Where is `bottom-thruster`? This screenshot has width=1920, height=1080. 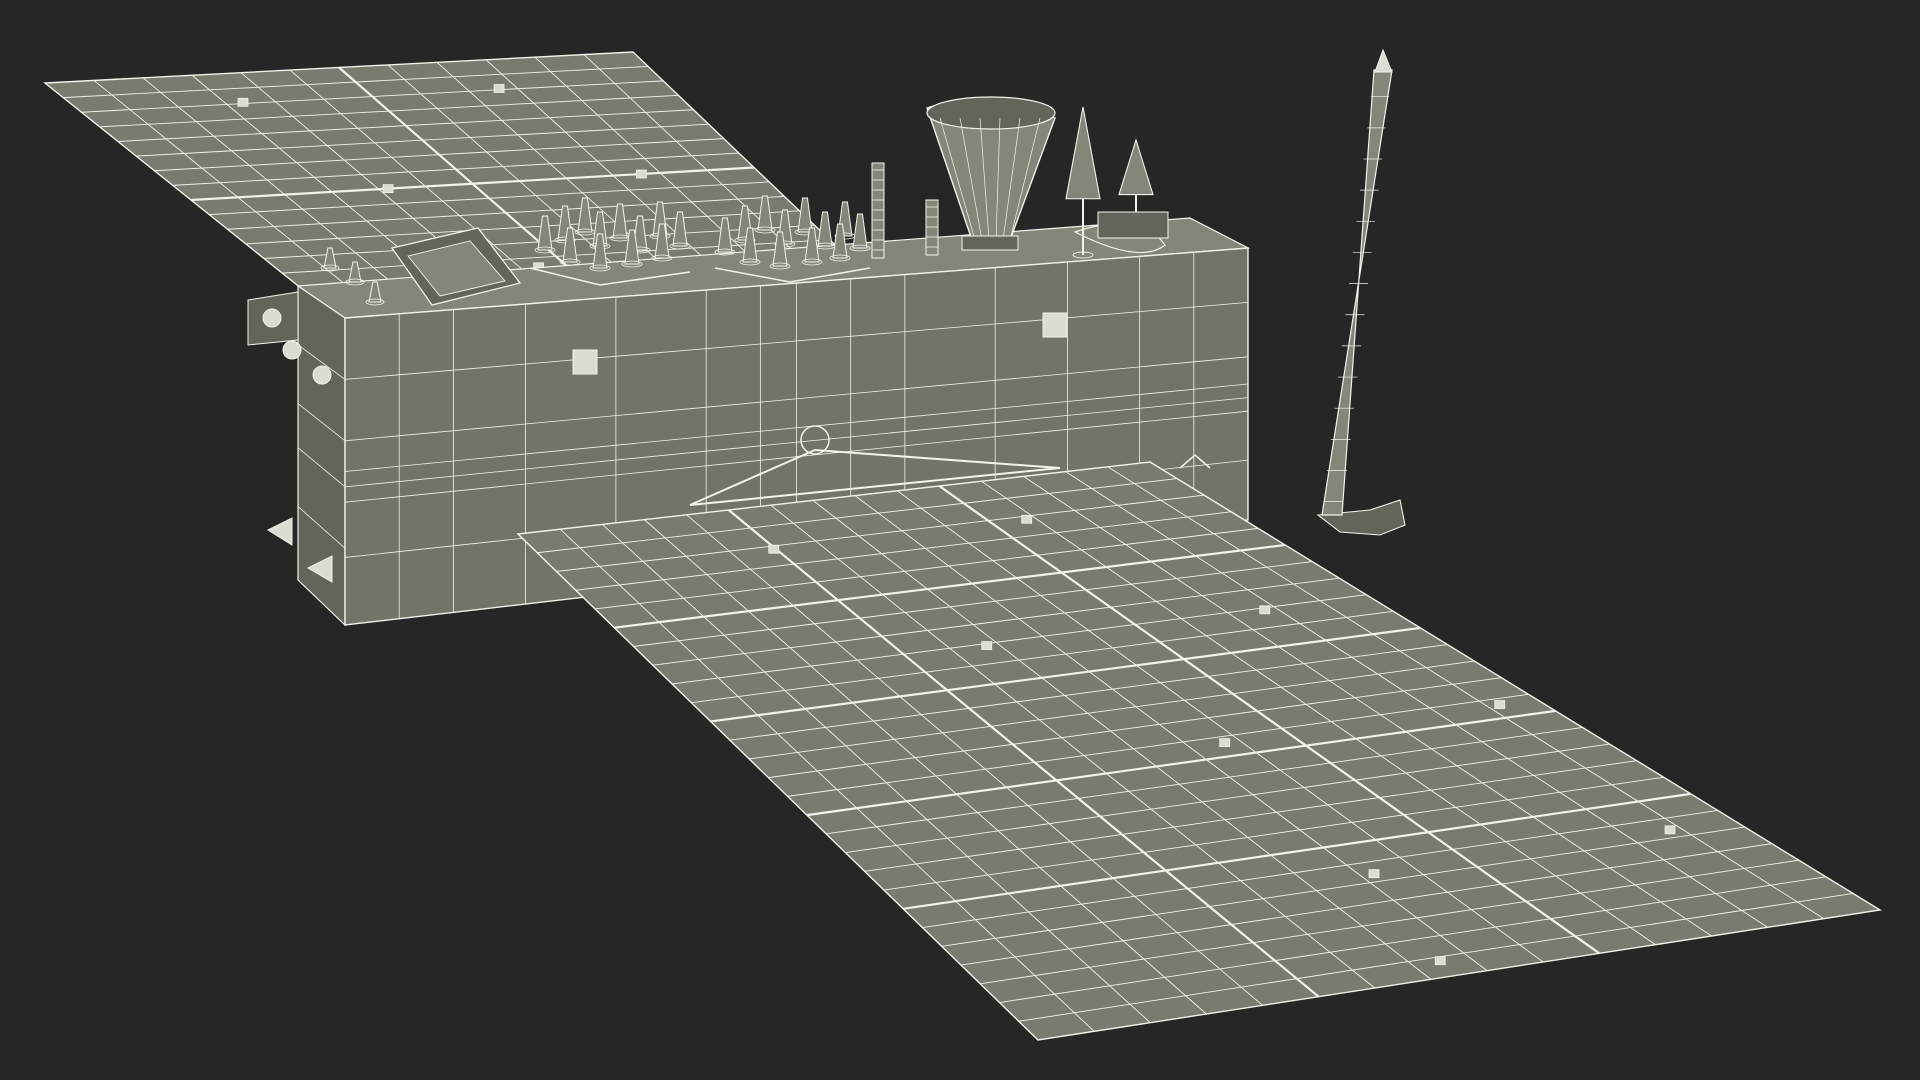
bottom-thruster is located at coordinates (279, 531).